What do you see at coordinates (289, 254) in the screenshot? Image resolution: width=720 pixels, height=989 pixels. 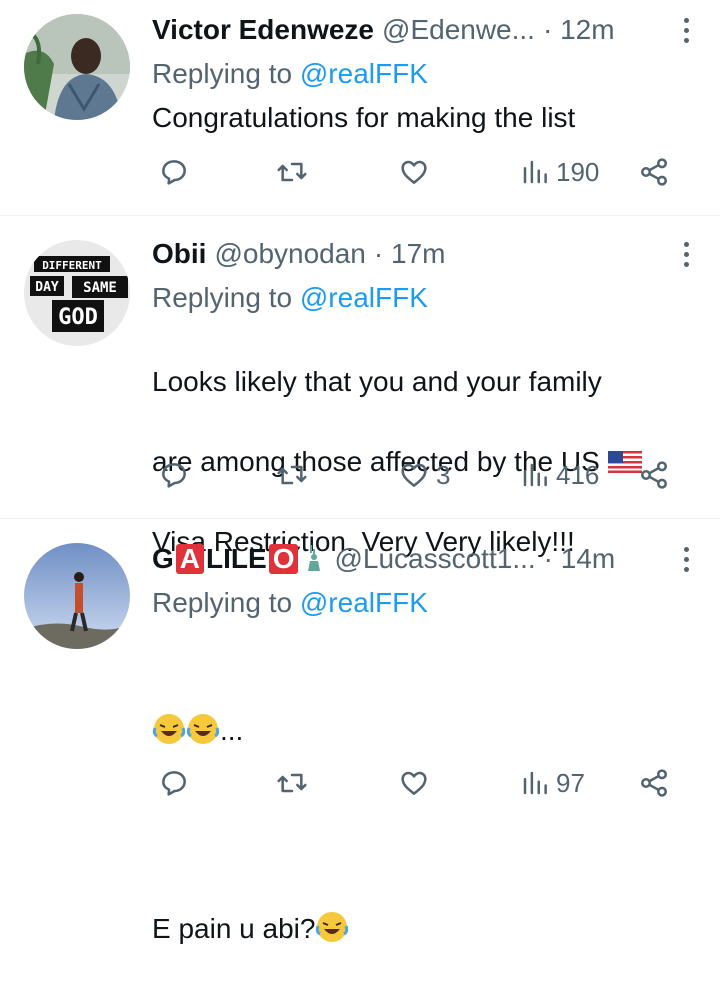 I see `user-handle: @obynodan` at bounding box center [289, 254].